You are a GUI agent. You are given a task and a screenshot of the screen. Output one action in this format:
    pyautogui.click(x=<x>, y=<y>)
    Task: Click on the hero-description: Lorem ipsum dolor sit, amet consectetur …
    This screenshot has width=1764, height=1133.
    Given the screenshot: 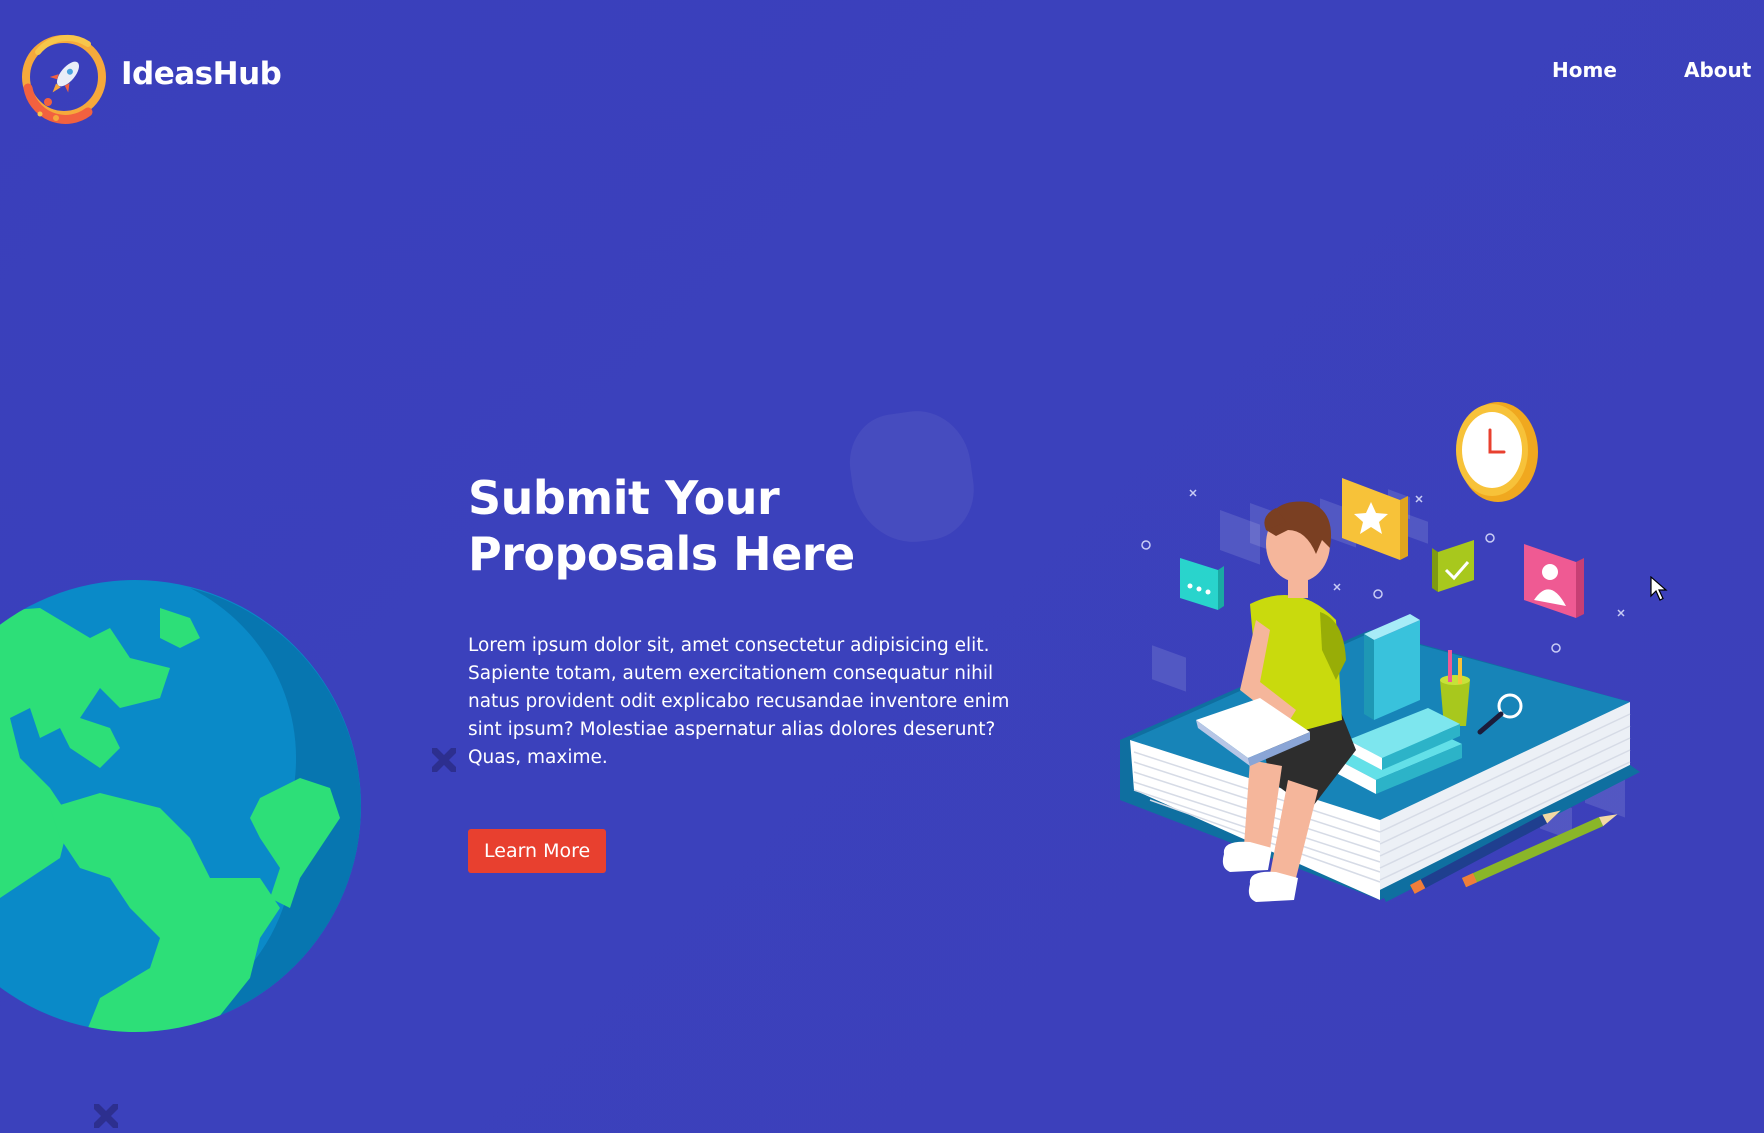 What is the action you would take?
    pyautogui.click(x=739, y=701)
    